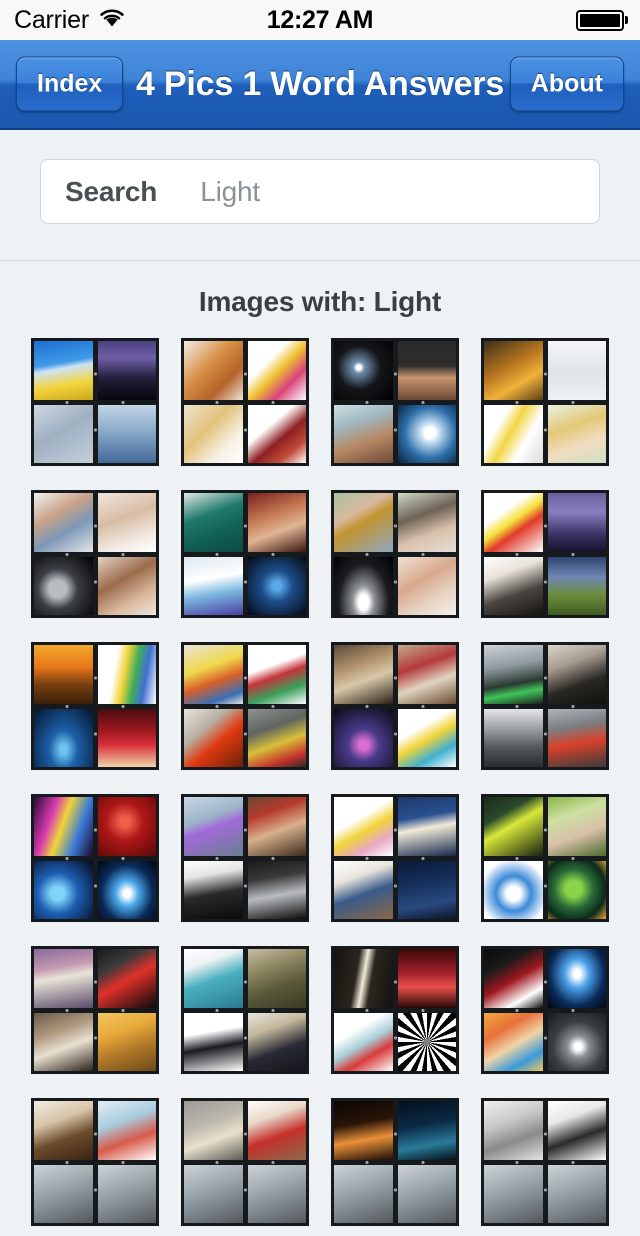  Describe the element at coordinates (213, 737) in the screenshot. I see `car-tail-light-close-up` at that location.